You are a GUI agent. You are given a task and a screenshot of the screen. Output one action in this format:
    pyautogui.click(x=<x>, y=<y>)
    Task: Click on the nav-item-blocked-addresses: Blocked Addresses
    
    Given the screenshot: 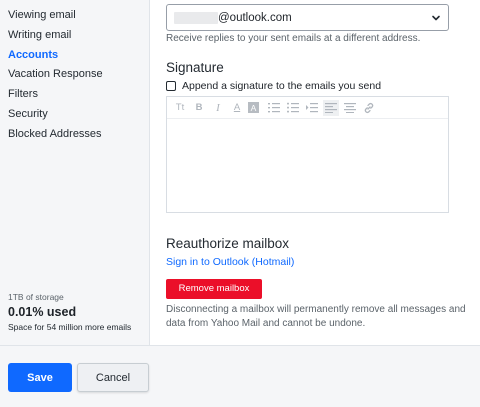 What is the action you would take?
    pyautogui.click(x=74, y=135)
    